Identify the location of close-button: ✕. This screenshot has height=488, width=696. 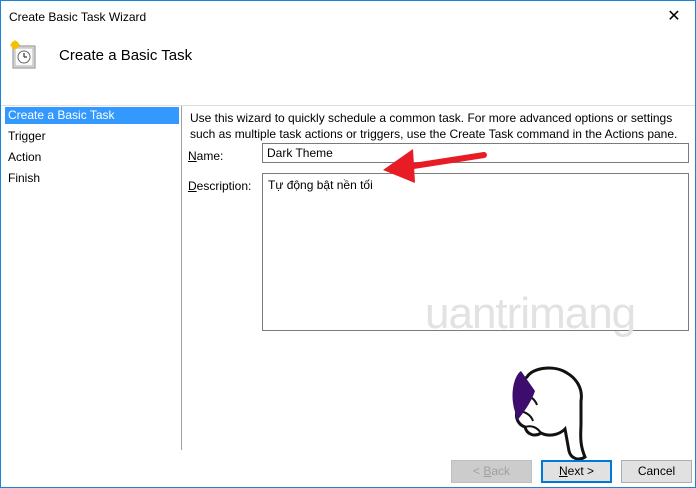
(674, 16).